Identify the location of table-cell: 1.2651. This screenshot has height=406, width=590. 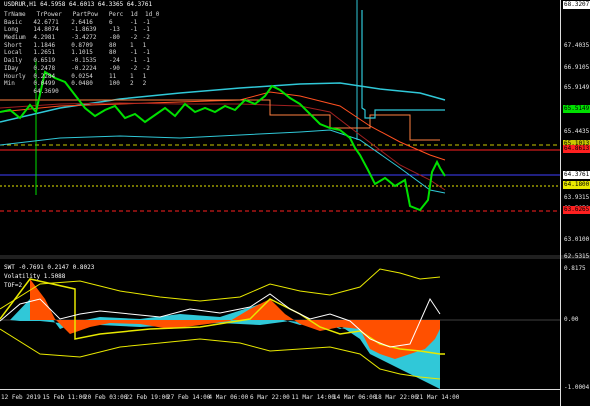
(44, 53).